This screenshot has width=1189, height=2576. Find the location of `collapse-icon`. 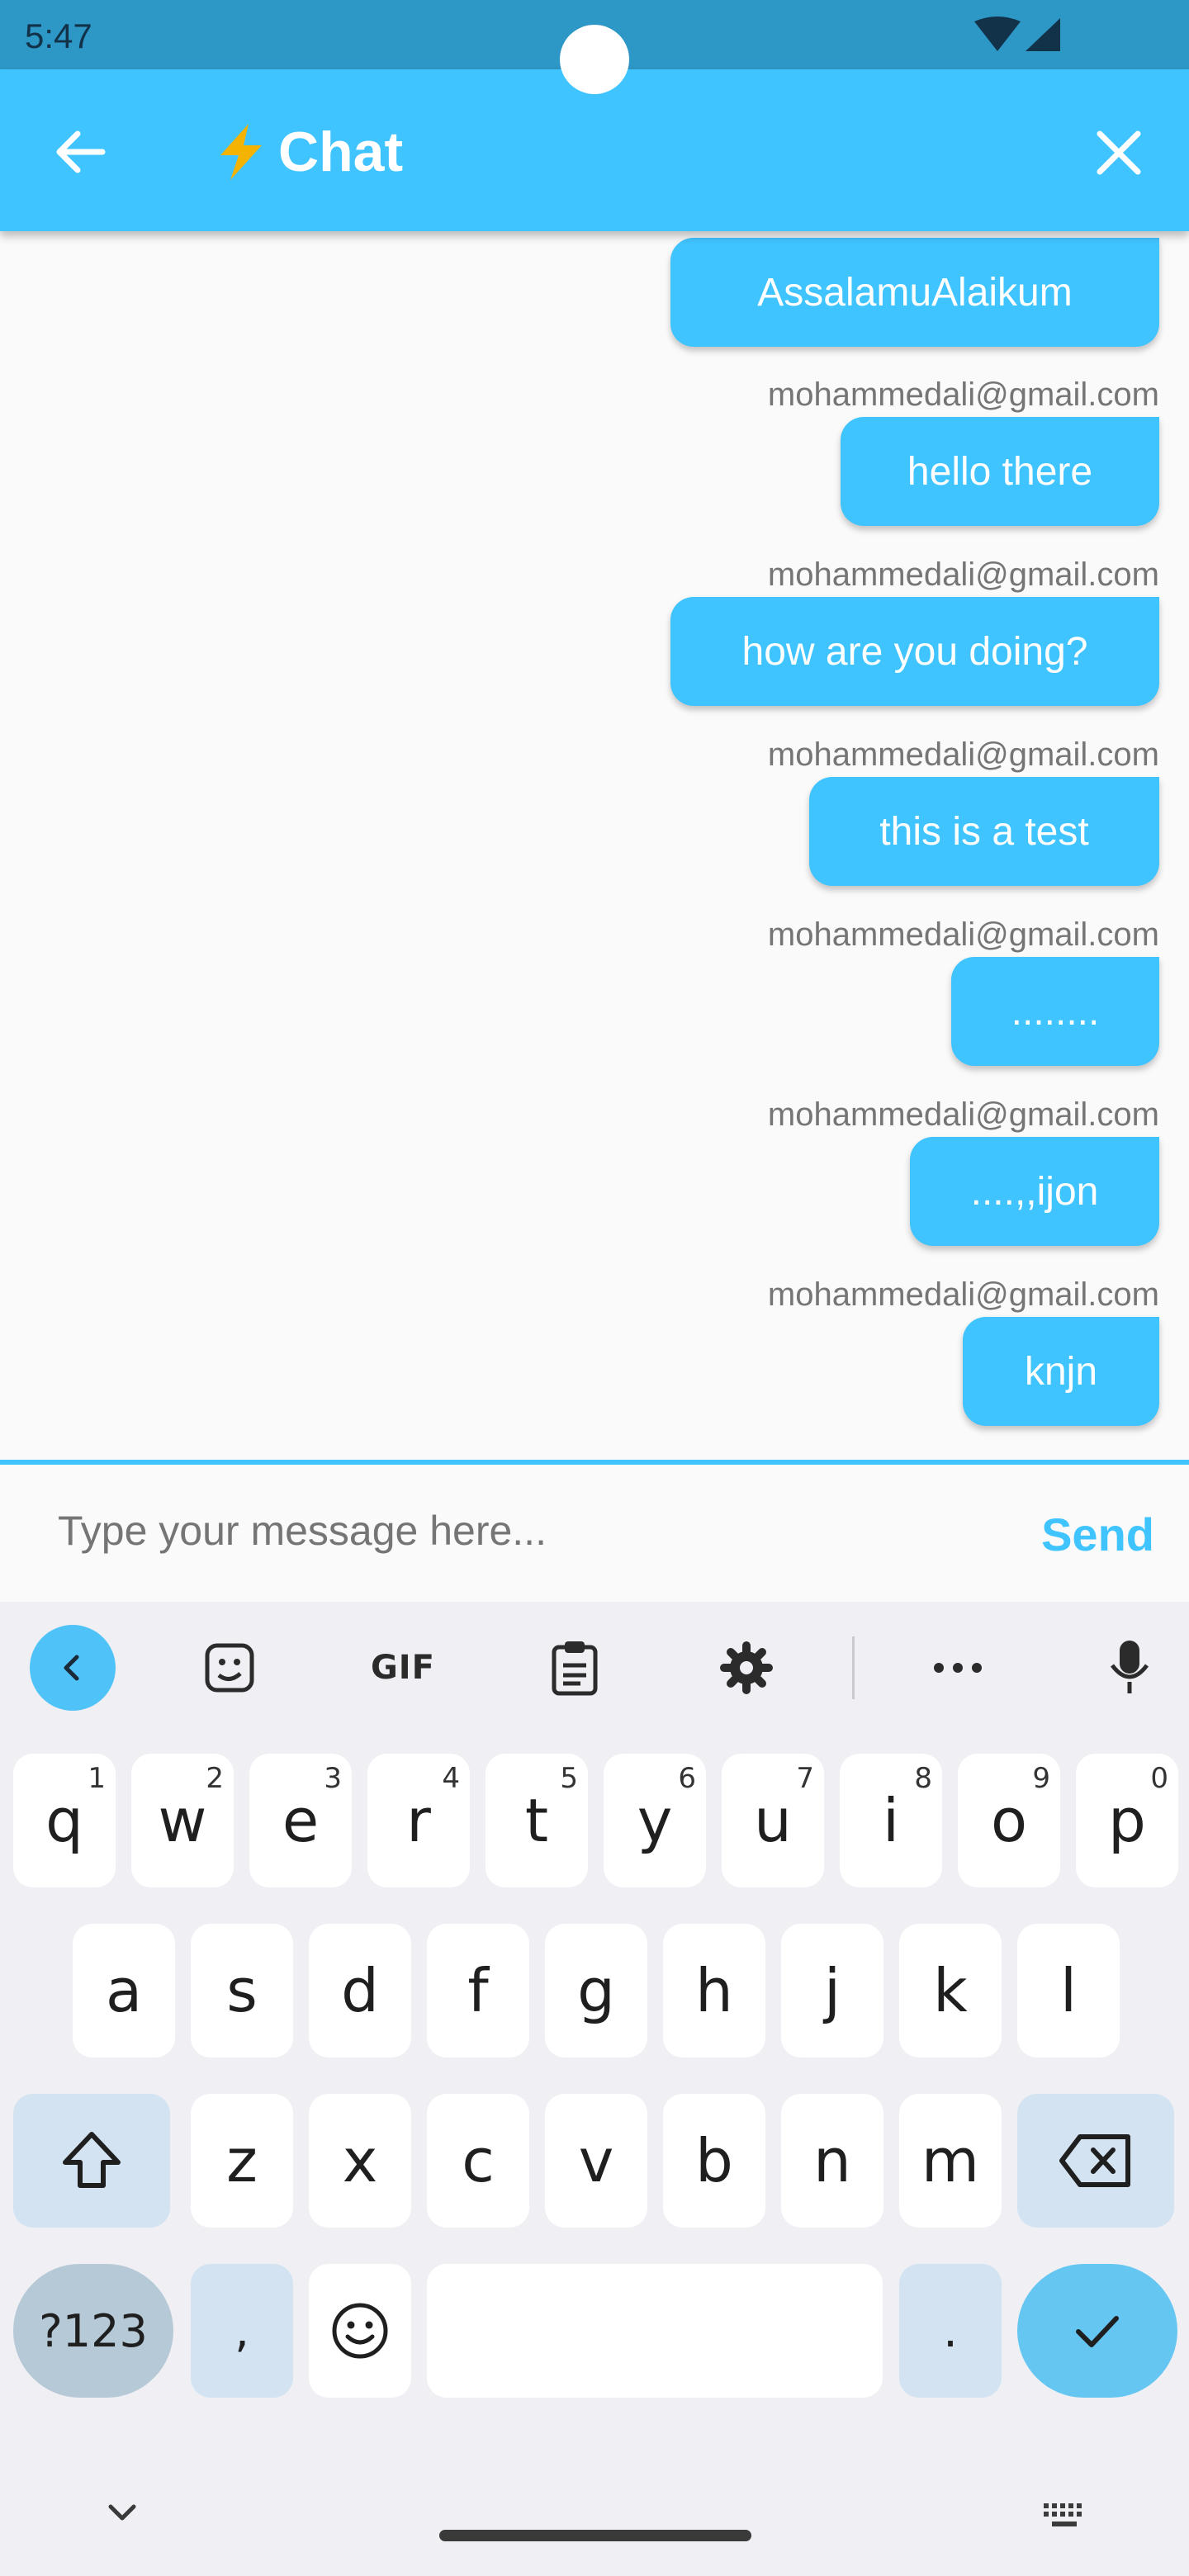

collapse-icon is located at coordinates (73, 1668).